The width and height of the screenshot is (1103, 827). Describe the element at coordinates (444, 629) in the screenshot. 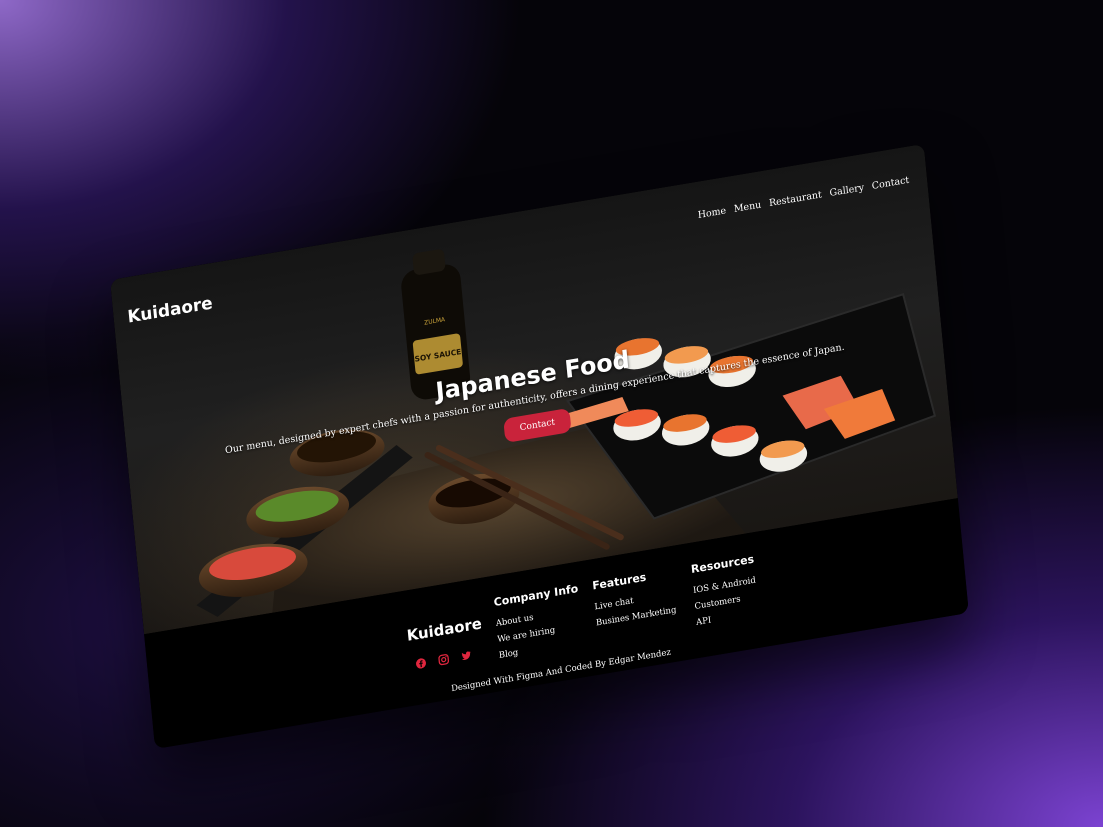

I see `footer-logo: Kuidaore` at that location.